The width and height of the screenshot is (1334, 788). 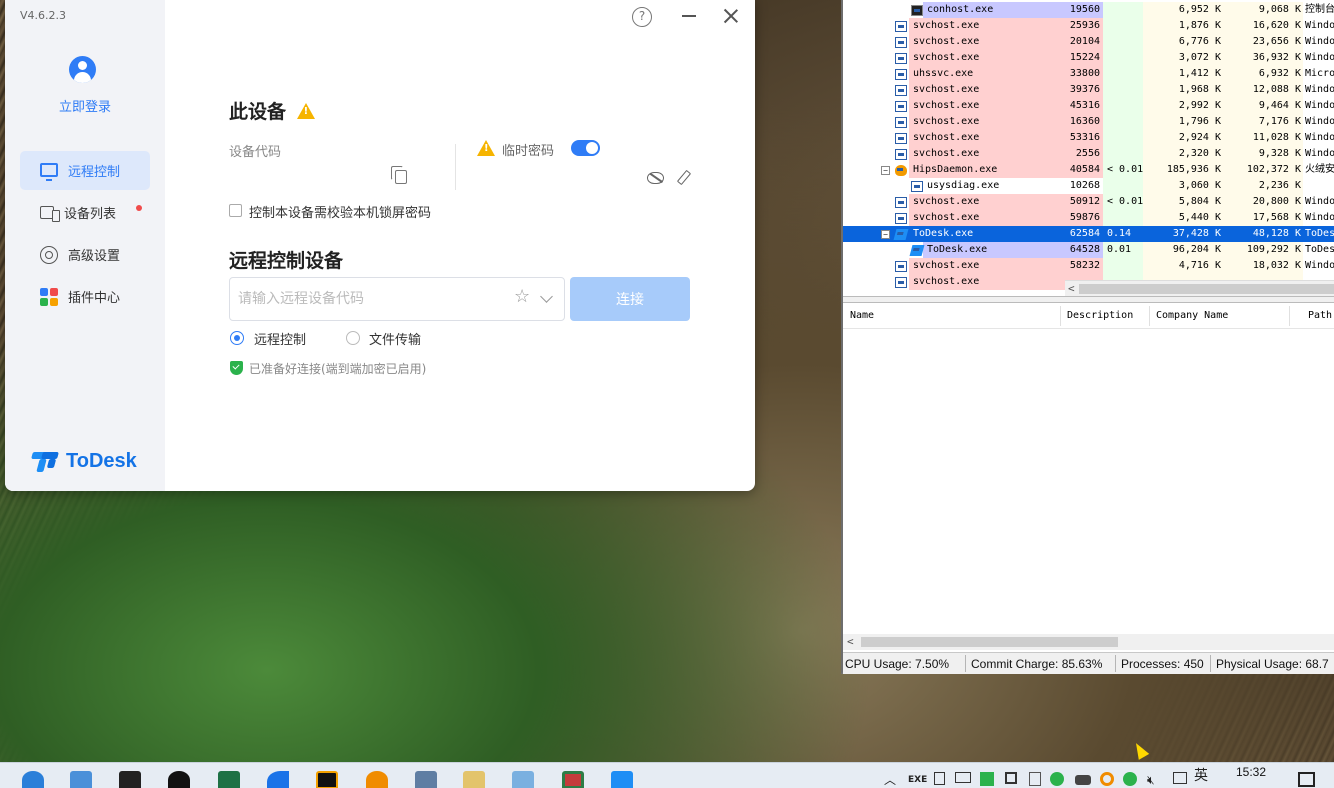 I want to click on process-description: Windows, so click(x=1319, y=89).